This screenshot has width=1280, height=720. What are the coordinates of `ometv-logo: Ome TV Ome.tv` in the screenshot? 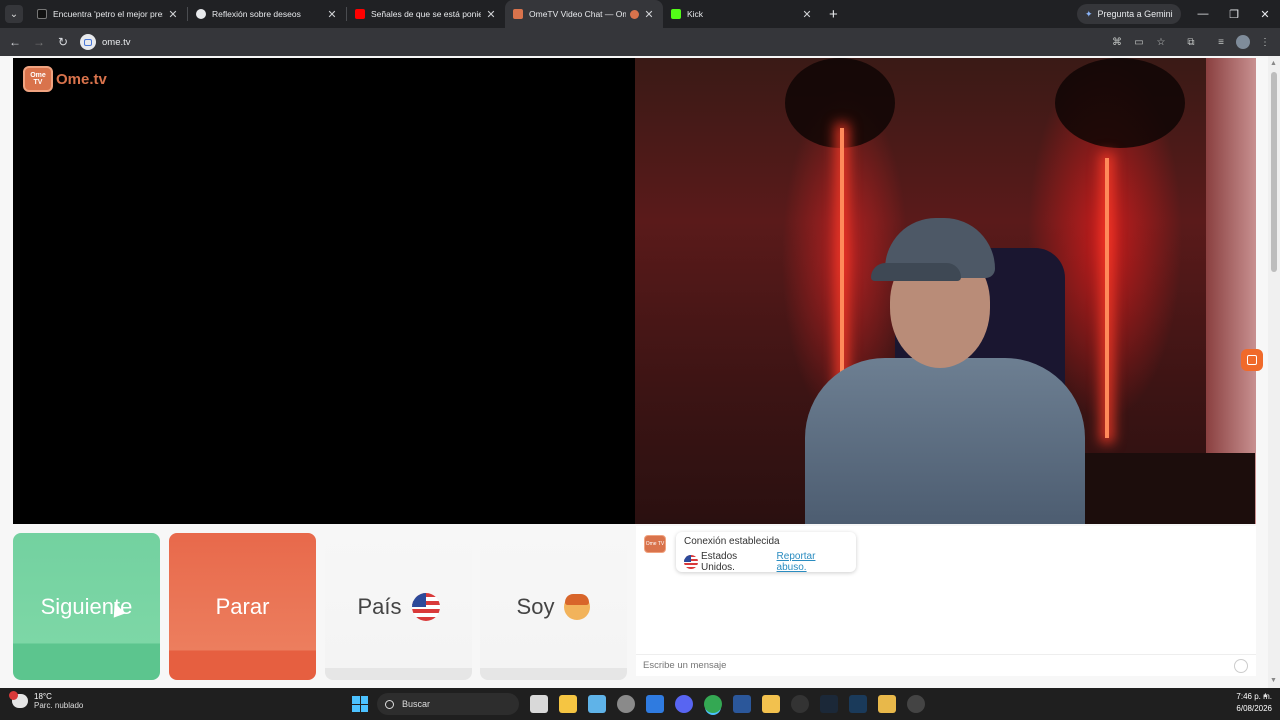 It's located at (65, 79).